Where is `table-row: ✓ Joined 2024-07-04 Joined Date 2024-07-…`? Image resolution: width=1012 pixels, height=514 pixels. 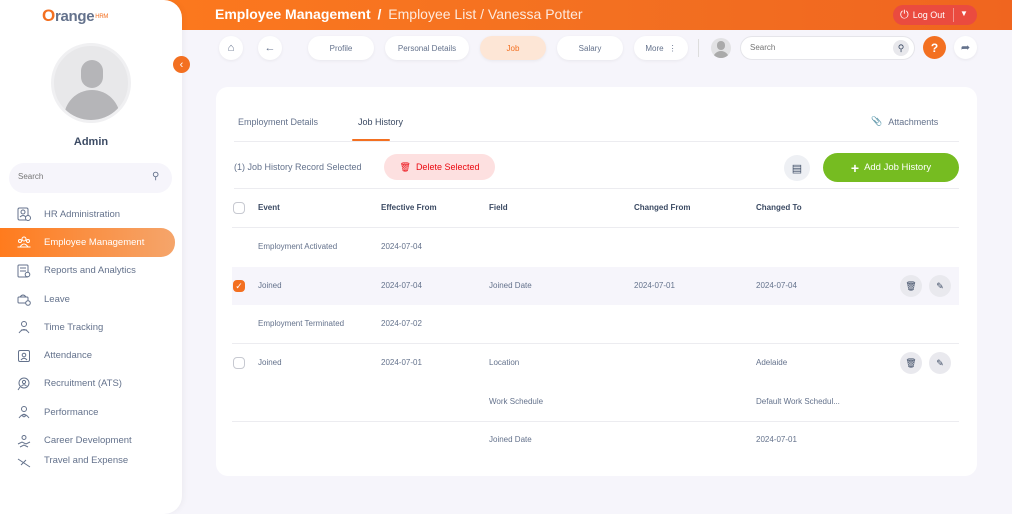
table-row: ✓ Joined 2024-07-04 Joined Date 2024-07-… is located at coordinates (595, 286).